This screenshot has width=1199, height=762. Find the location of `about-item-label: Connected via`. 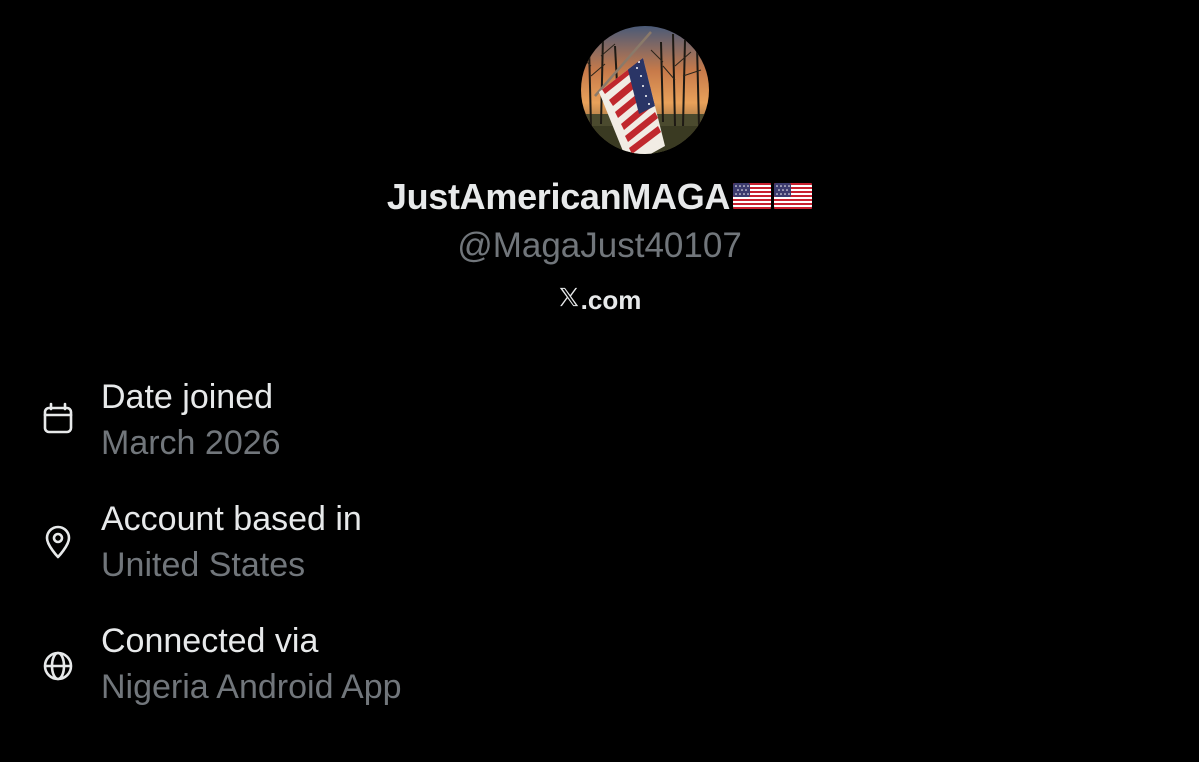

about-item-label: Connected via is located at coordinates (210, 641).